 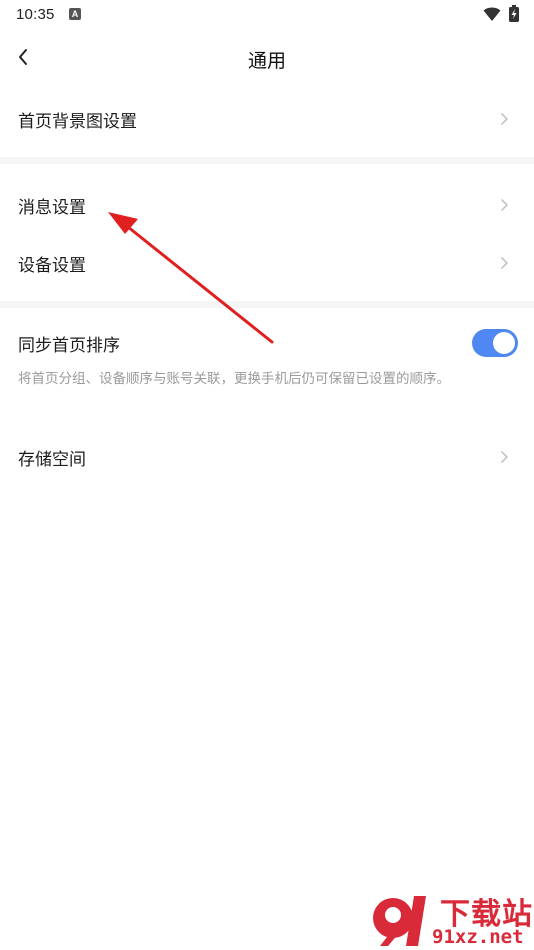 I want to click on nav-bar: 通用, so click(x=267, y=58).